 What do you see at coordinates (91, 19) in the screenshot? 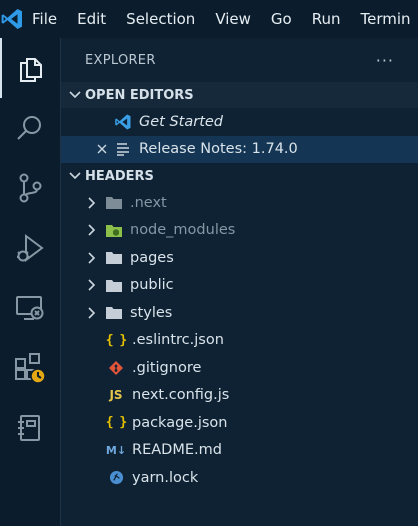
I see `menu-edit: Edit` at bounding box center [91, 19].